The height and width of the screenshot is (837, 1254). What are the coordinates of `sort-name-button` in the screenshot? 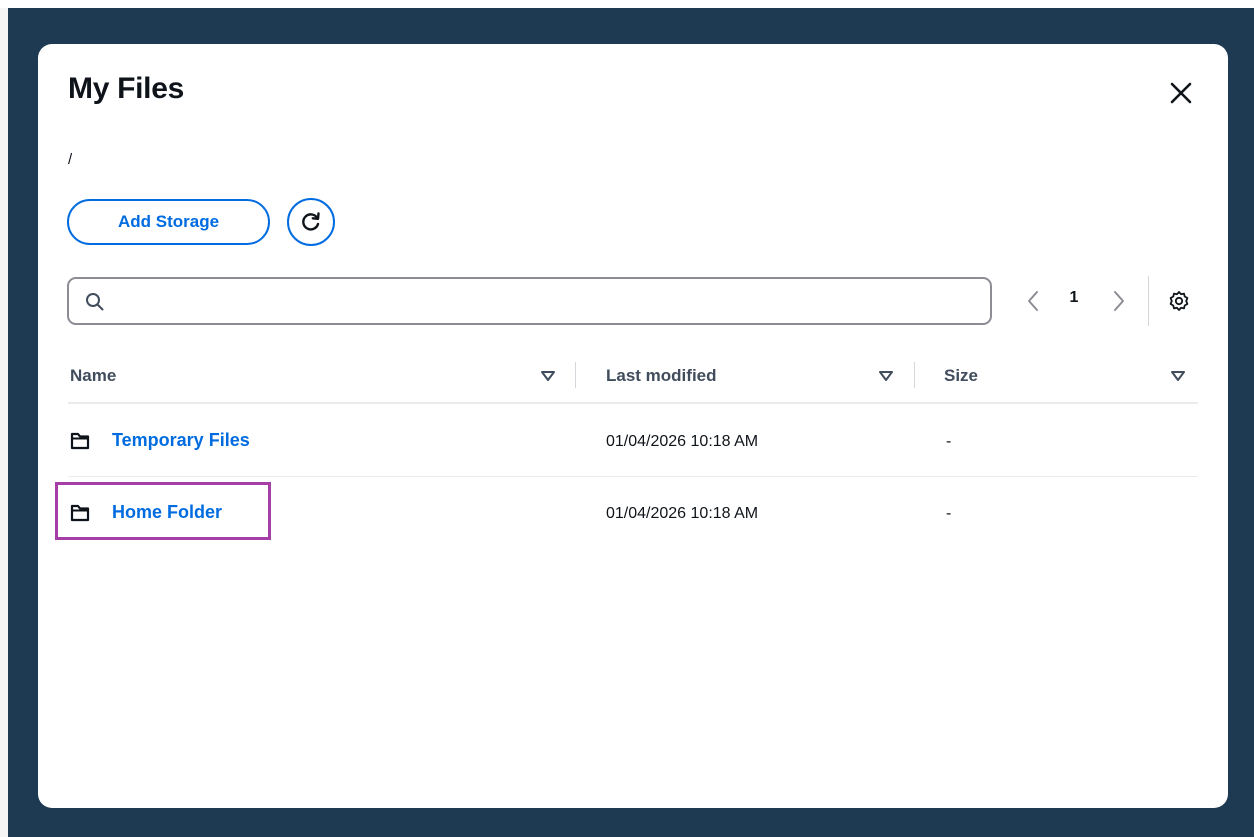 It's located at (548, 376).